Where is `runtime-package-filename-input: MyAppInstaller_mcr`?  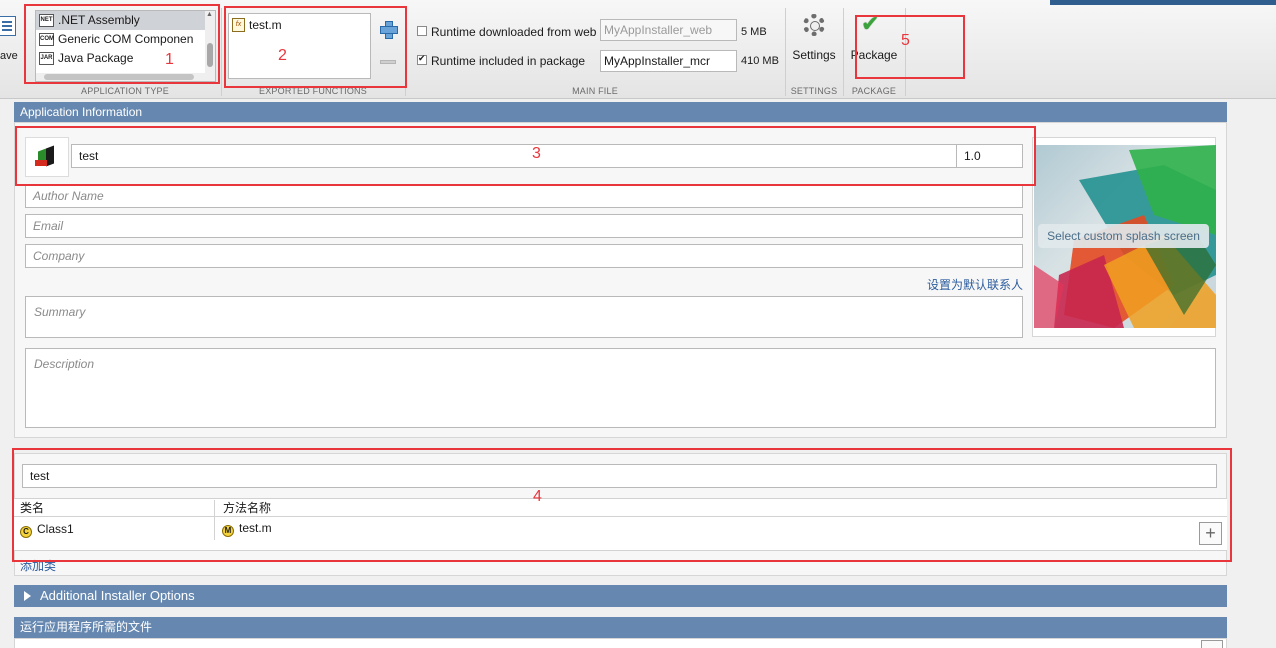 runtime-package-filename-input: MyAppInstaller_mcr is located at coordinates (668, 61).